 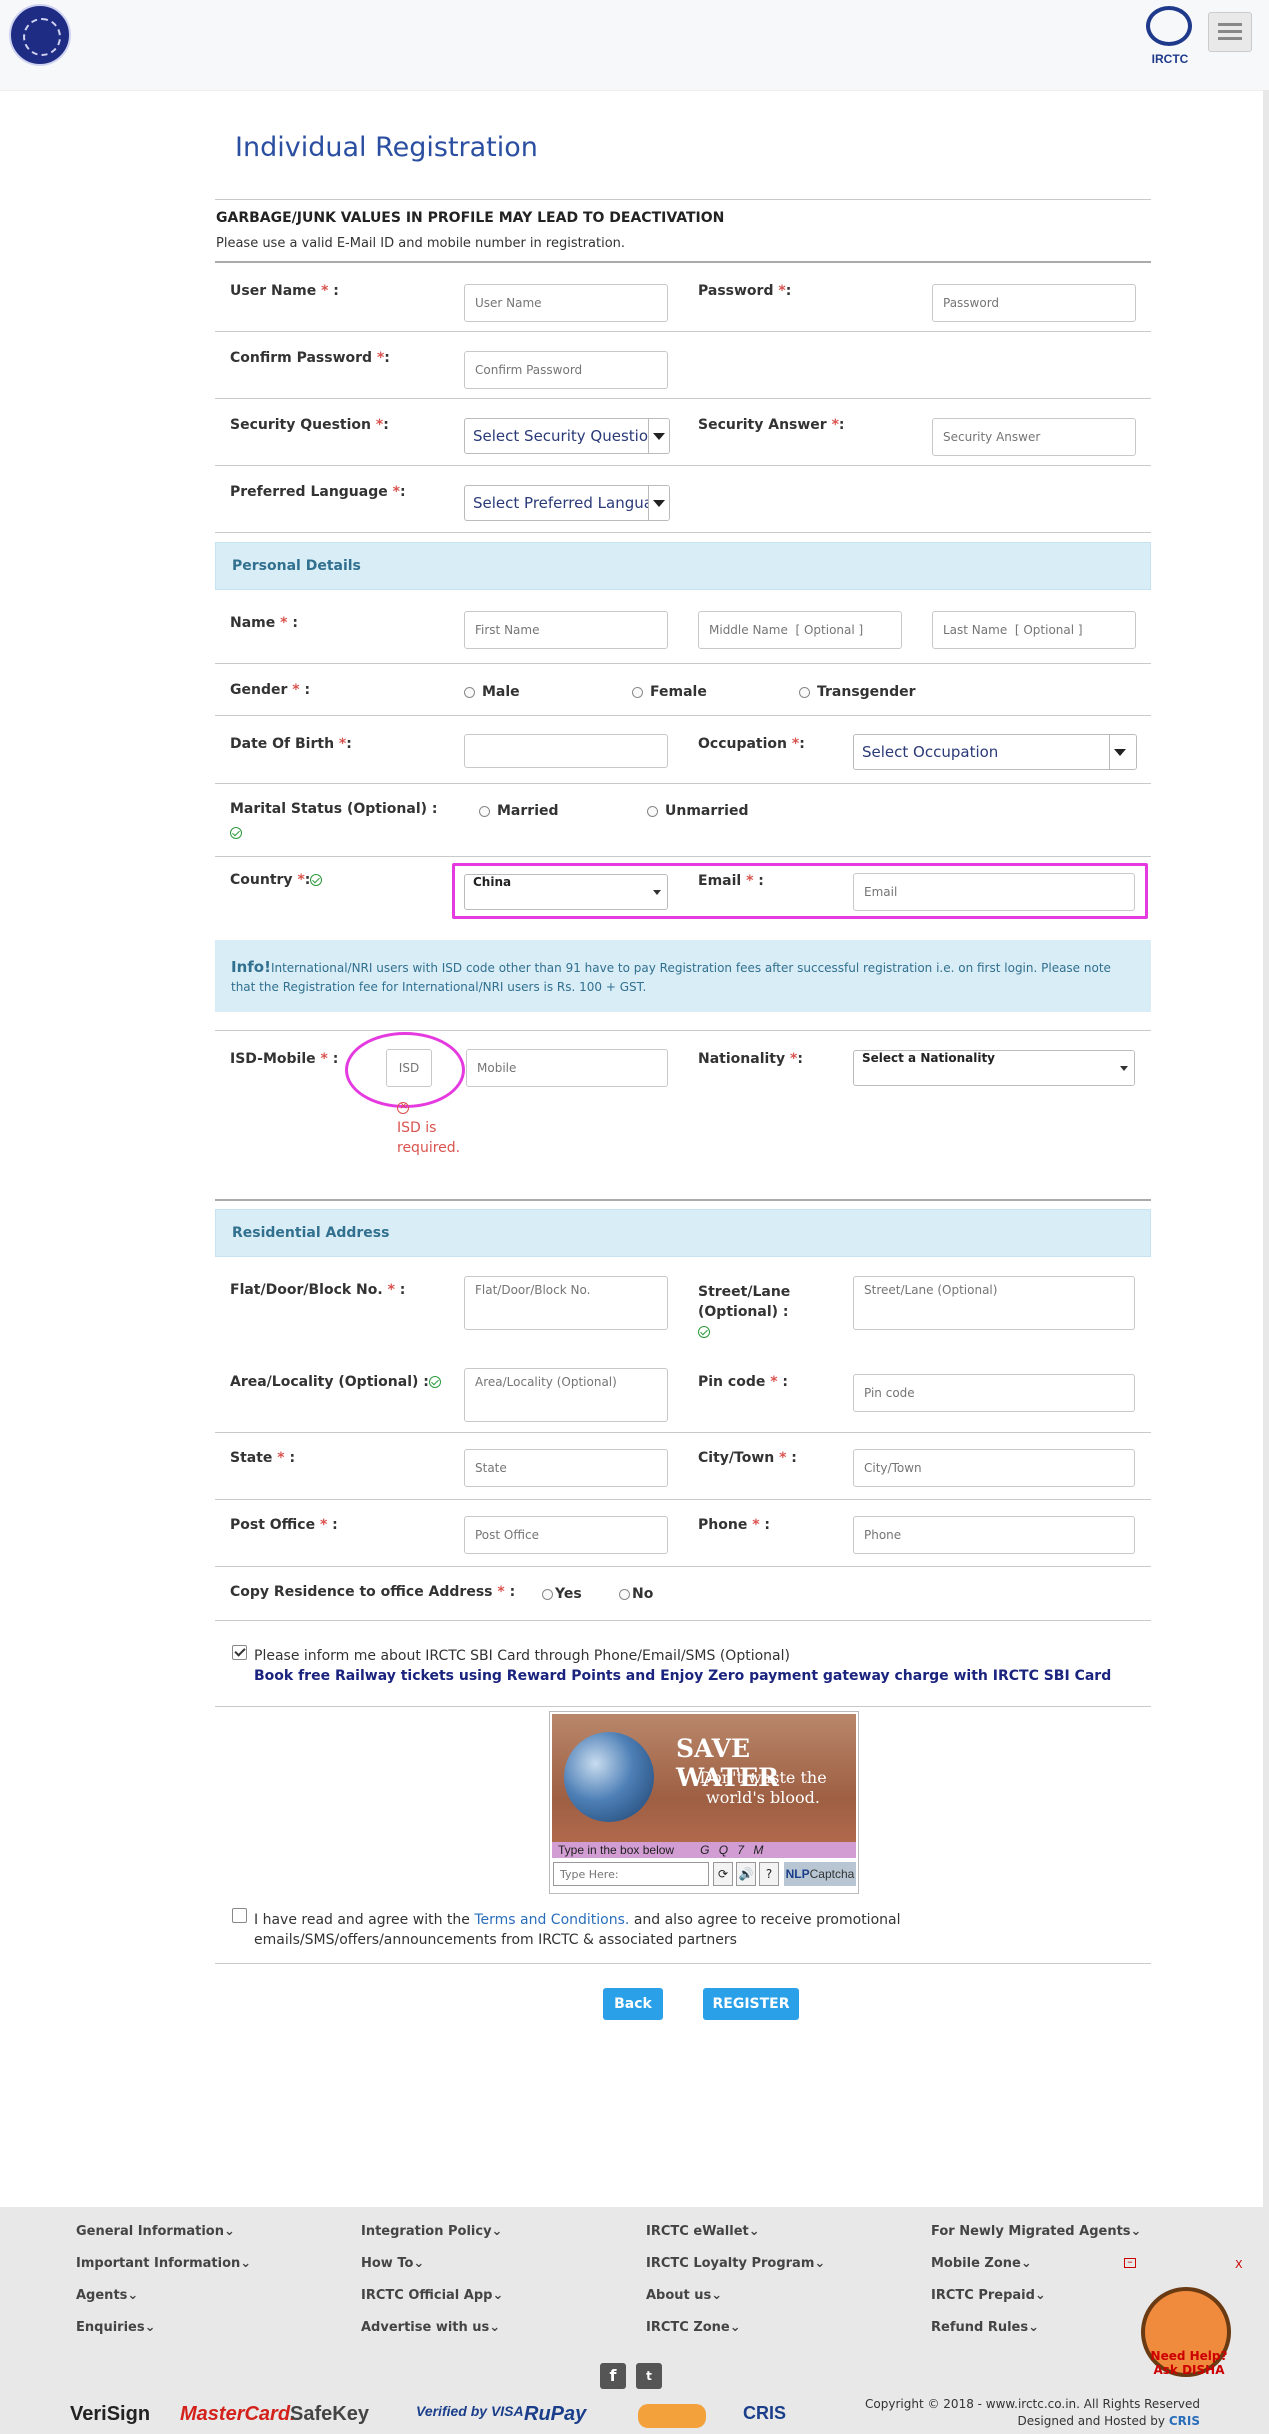 I want to click on footer-link: Refund Rules⌄, so click(x=1036, y=2336).